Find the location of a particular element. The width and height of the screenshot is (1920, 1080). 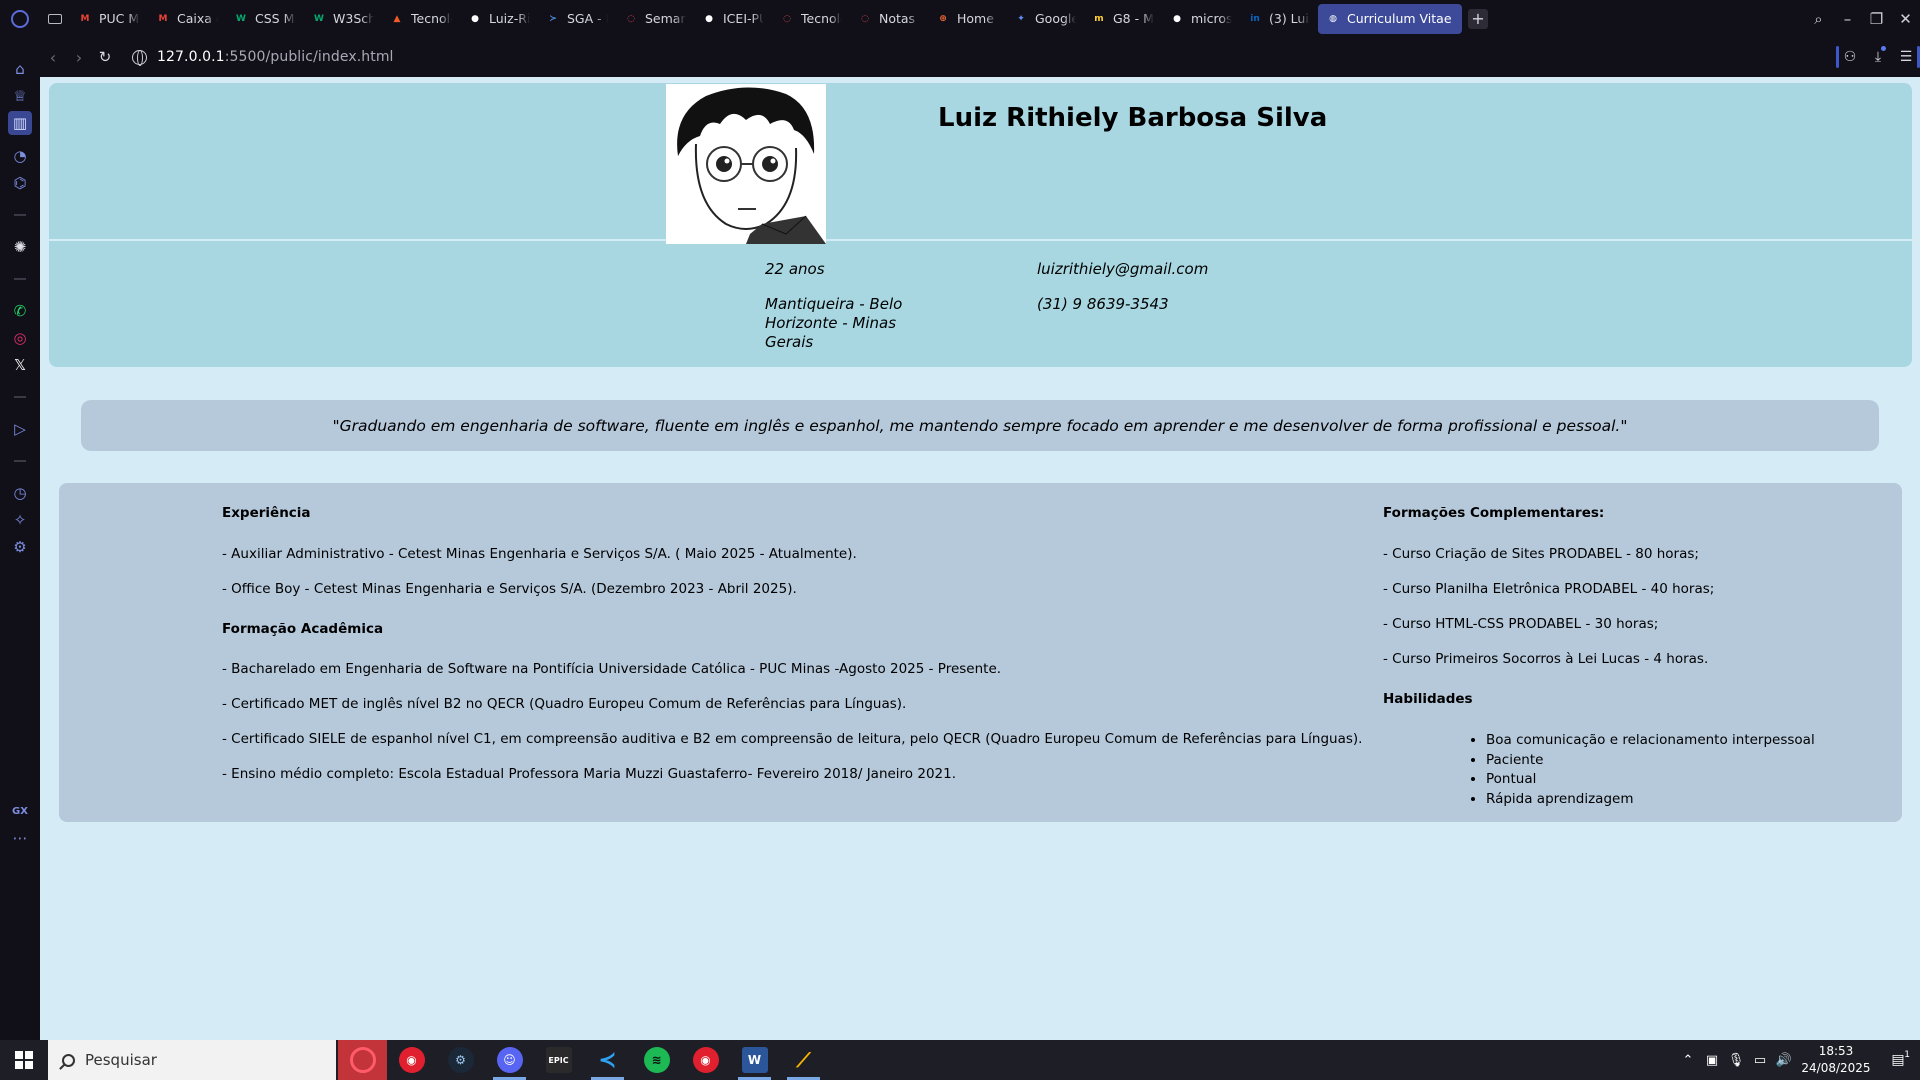

notification-center-icon: ▤ 1 is located at coordinates (1898, 1059).